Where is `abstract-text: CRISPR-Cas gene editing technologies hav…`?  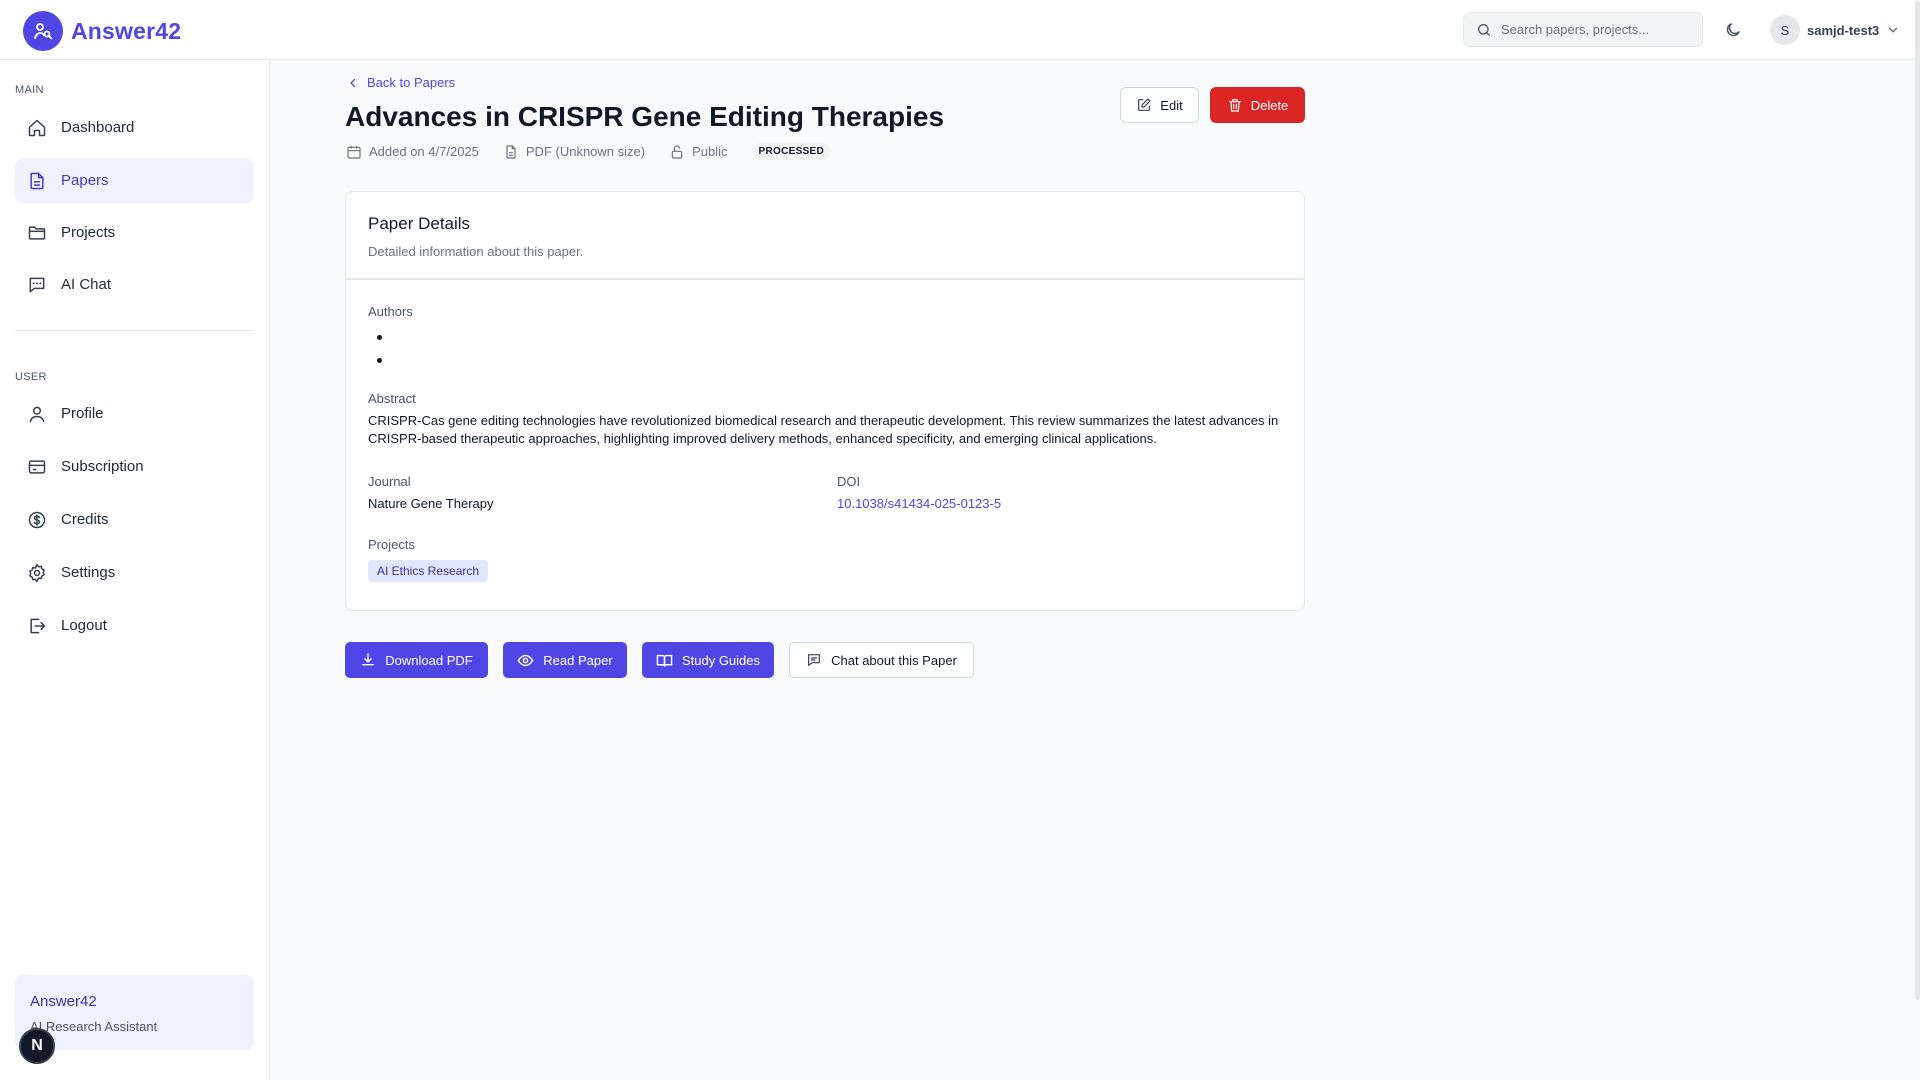 abstract-text: CRISPR-Cas gene editing technologies hav… is located at coordinates (823, 429).